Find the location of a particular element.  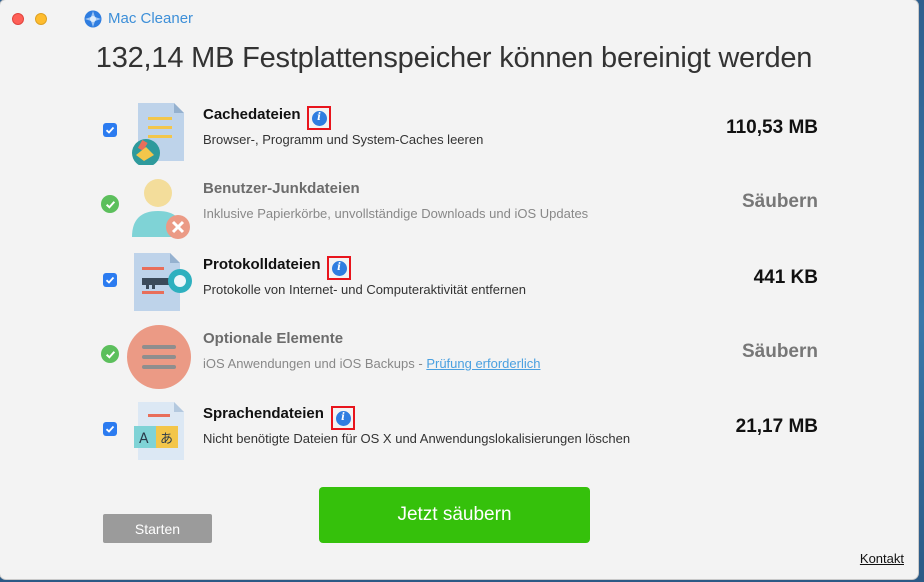

description-text: iOS Anwendungen und iOS Backups - is located at coordinates (315, 363).